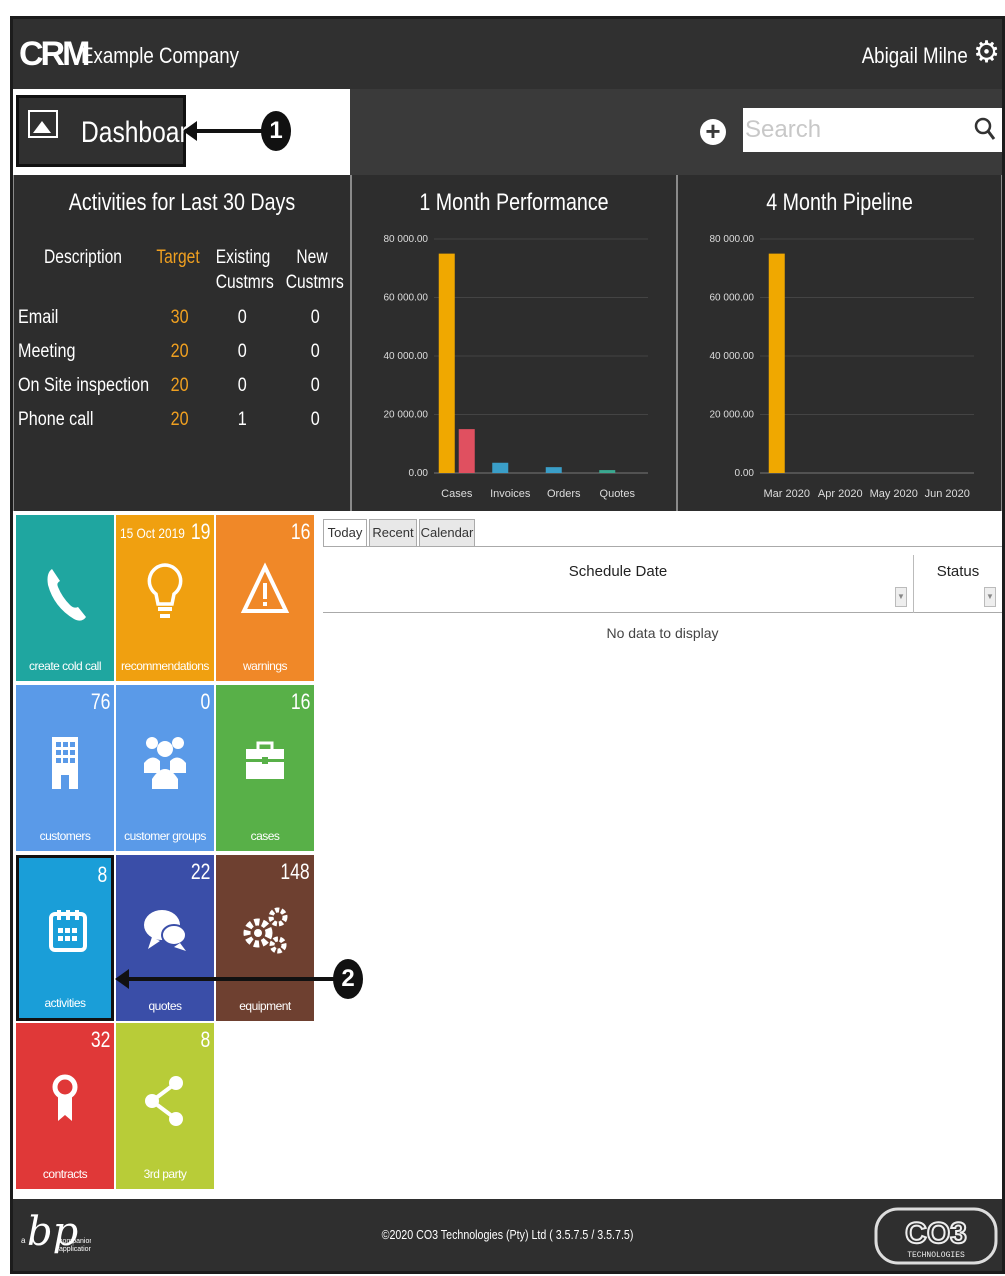 This screenshot has height=1276, width=1005. I want to click on share-icon, so click(164, 1101).